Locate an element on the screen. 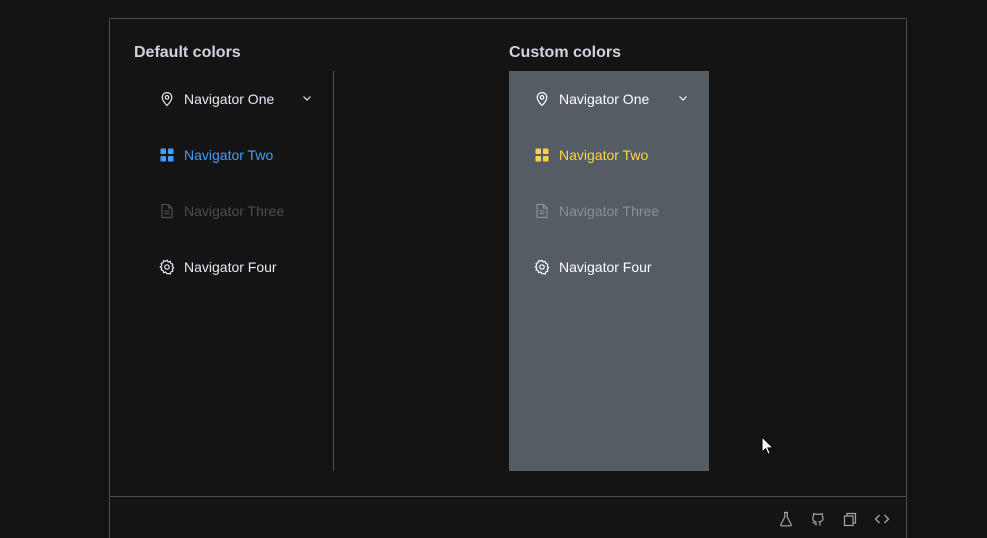 This screenshot has height=538, width=987. custom-menu-item-navigator-one: Navigator One is located at coordinates (609, 99).